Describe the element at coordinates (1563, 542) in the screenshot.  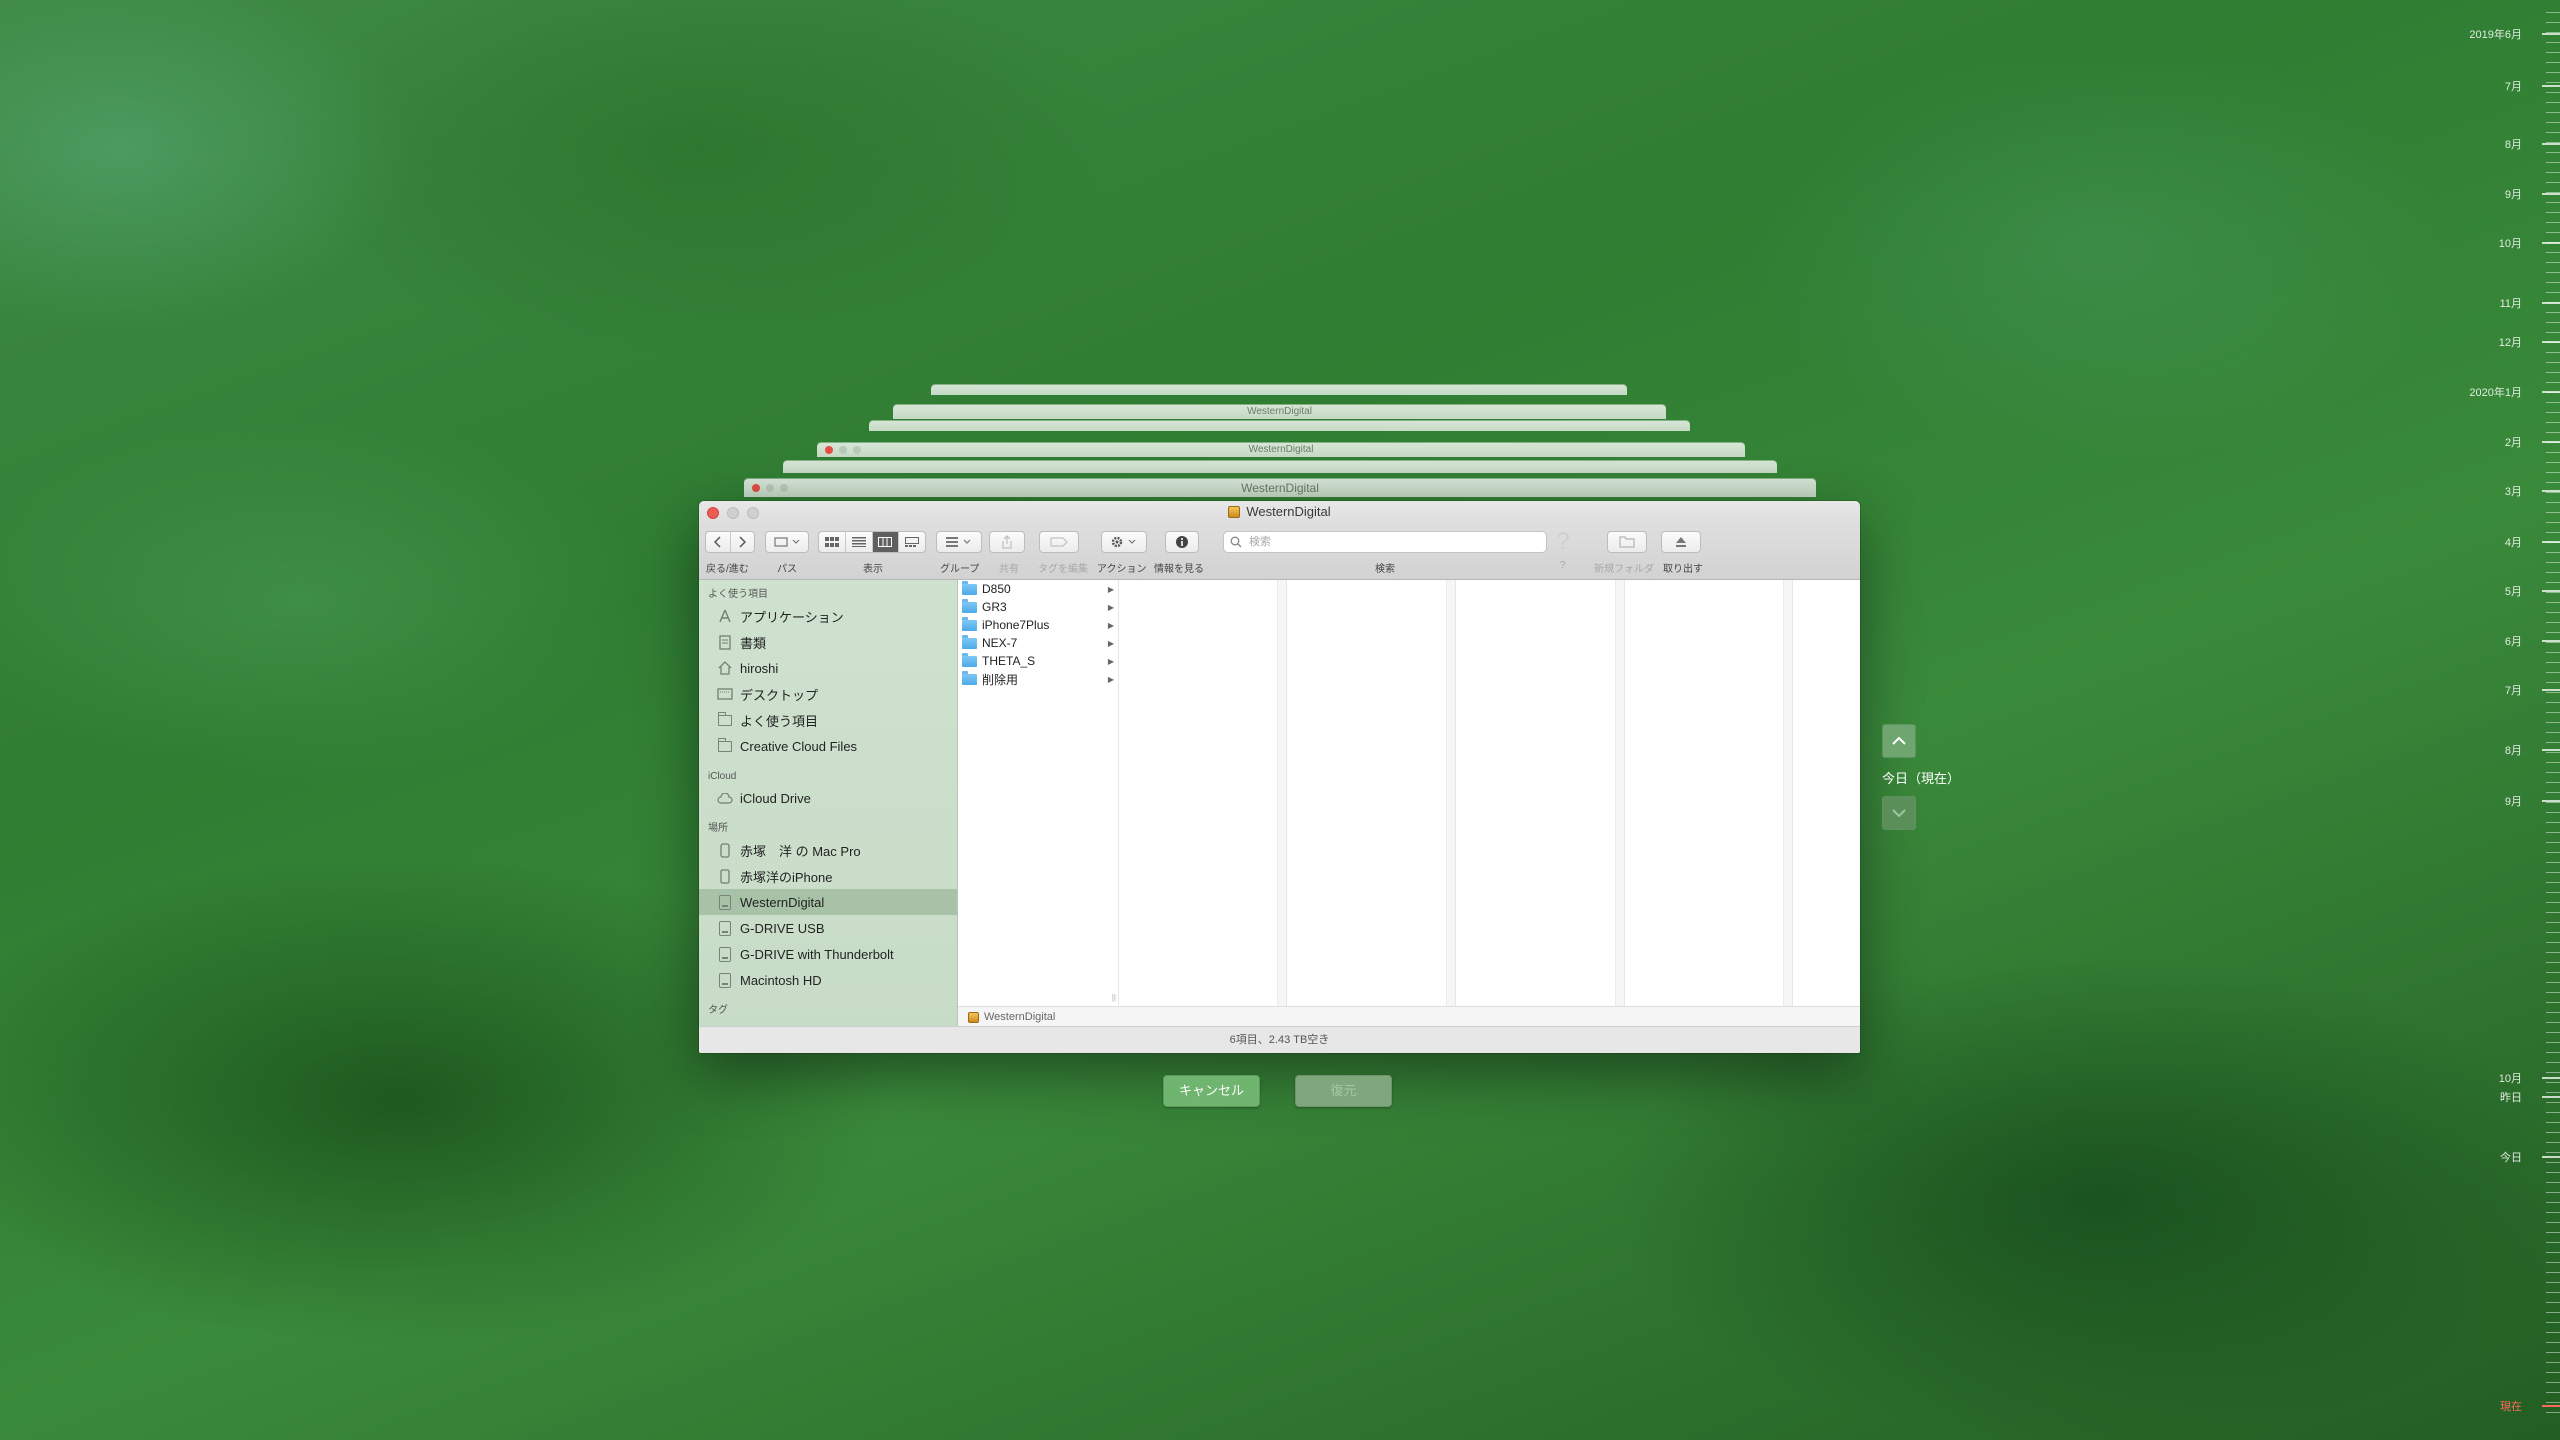
I see `help-button: ?` at that location.